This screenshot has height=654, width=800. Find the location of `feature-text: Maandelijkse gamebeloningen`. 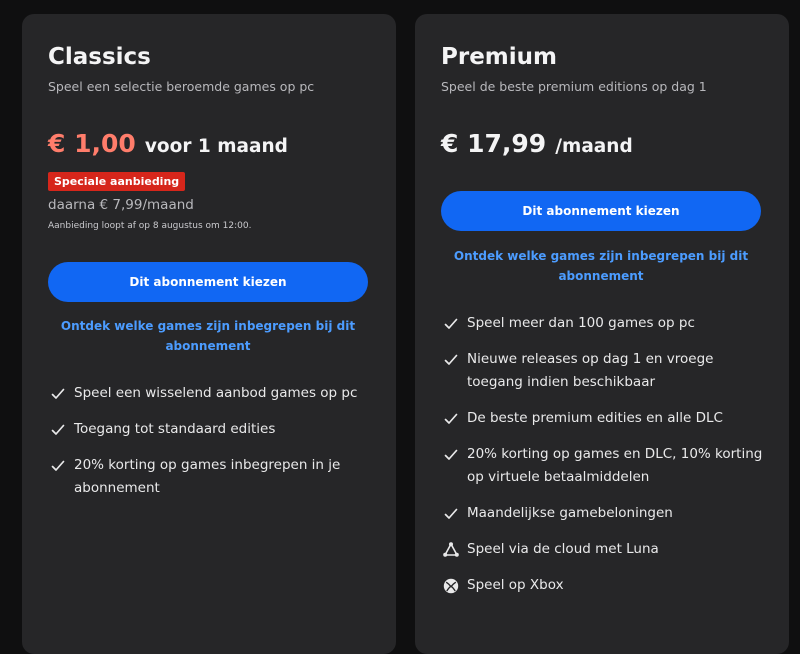

feature-text: Maandelijkse gamebeloningen is located at coordinates (570, 513).